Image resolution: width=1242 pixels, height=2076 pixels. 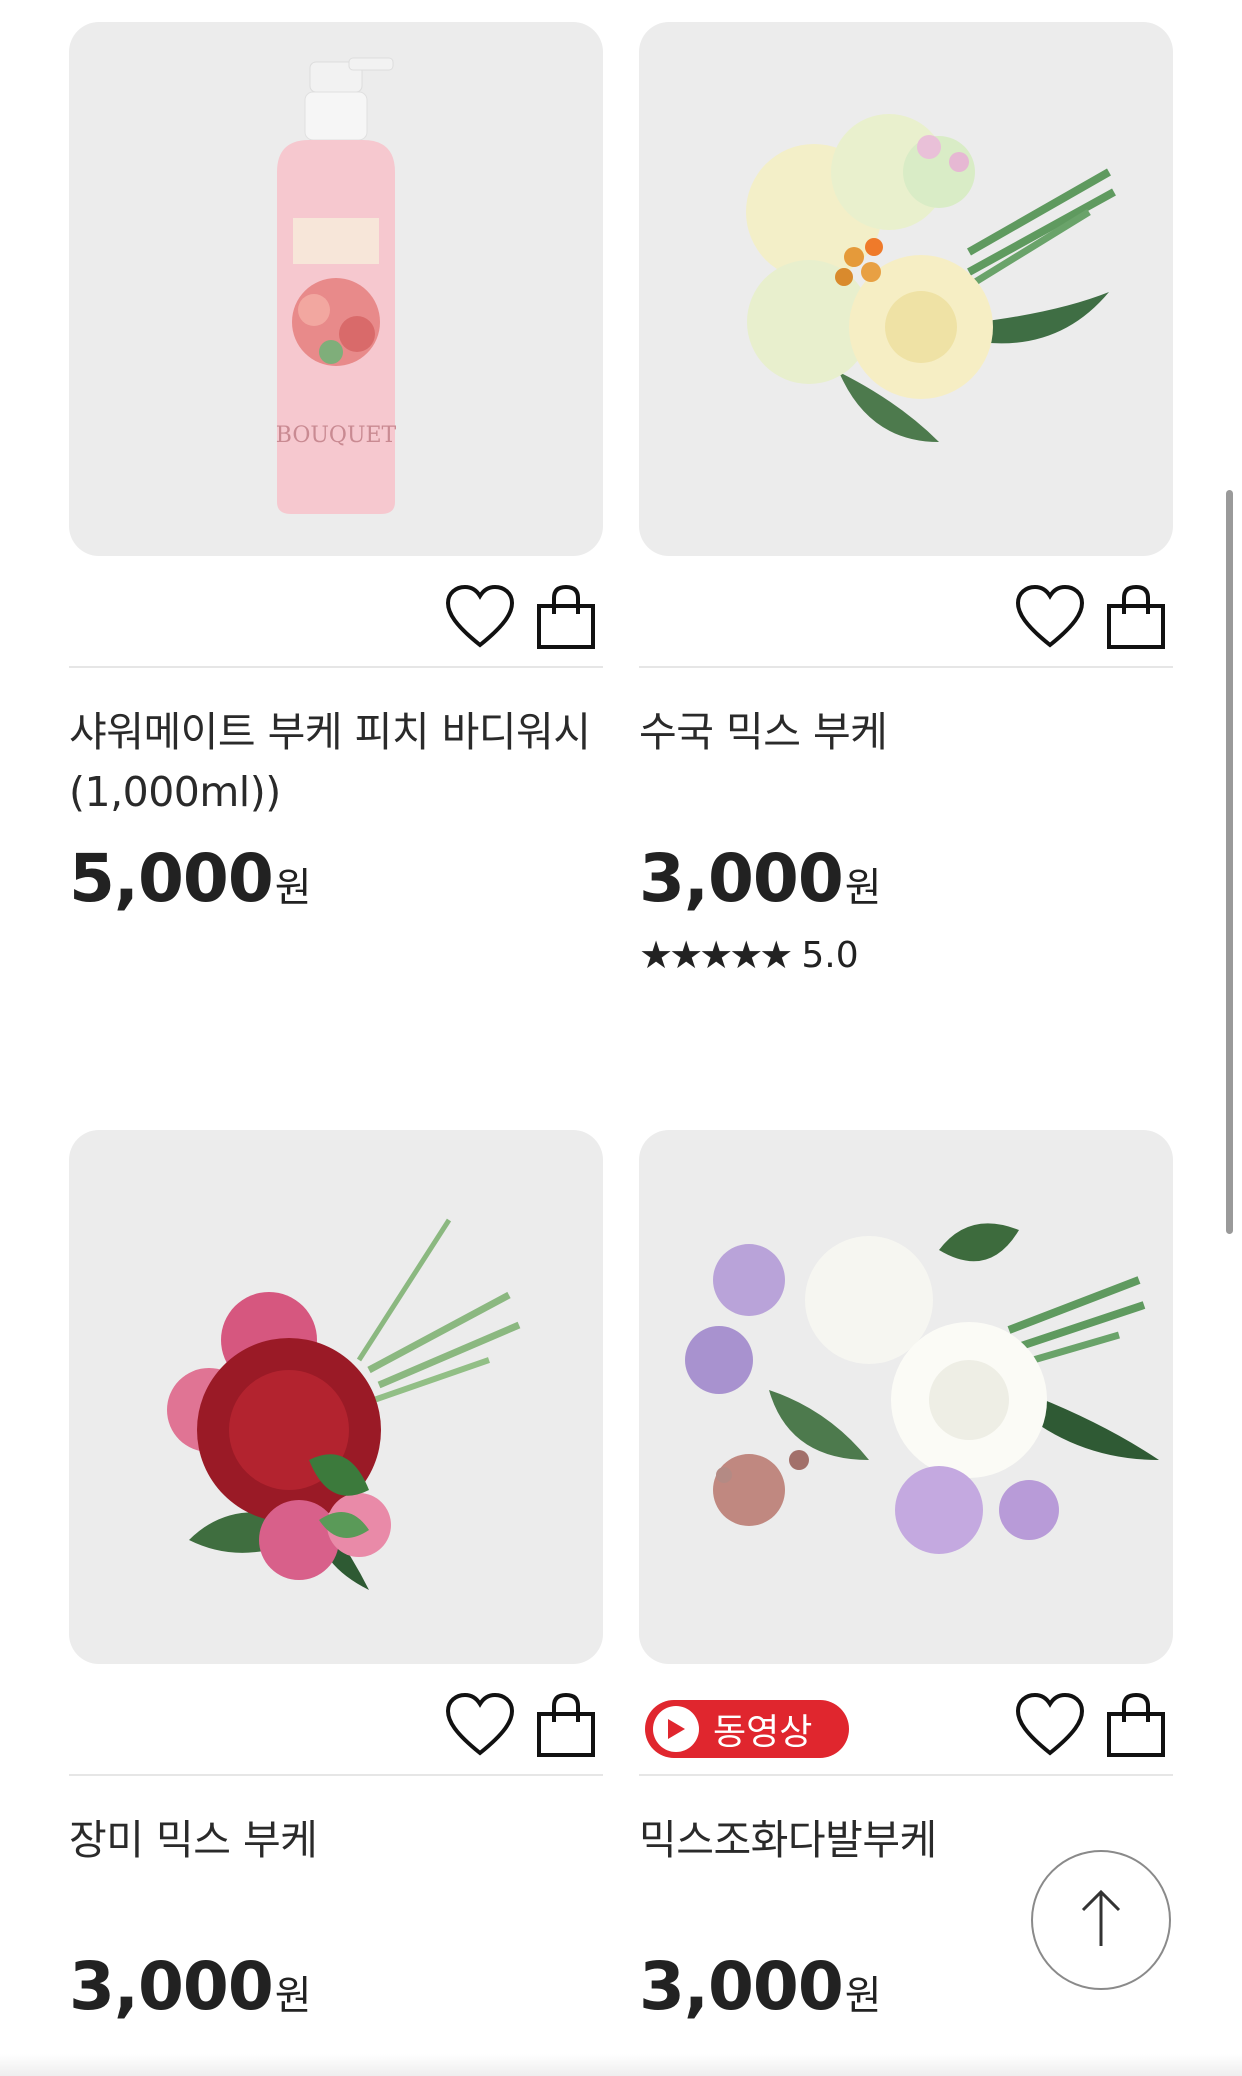 What do you see at coordinates (1229, 862) in the screenshot?
I see `scrollbar` at bounding box center [1229, 862].